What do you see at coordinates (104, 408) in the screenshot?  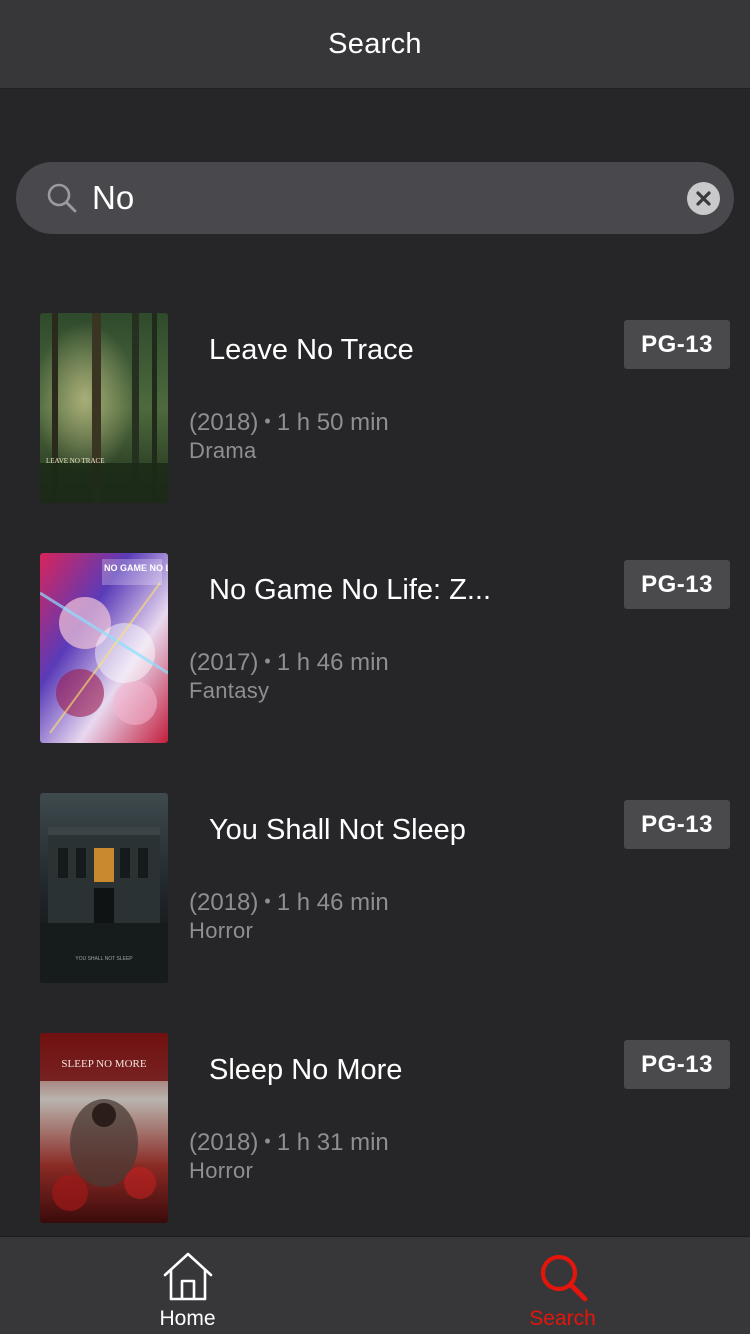 I see `movie-poster: LEAVE NO TRACE` at bounding box center [104, 408].